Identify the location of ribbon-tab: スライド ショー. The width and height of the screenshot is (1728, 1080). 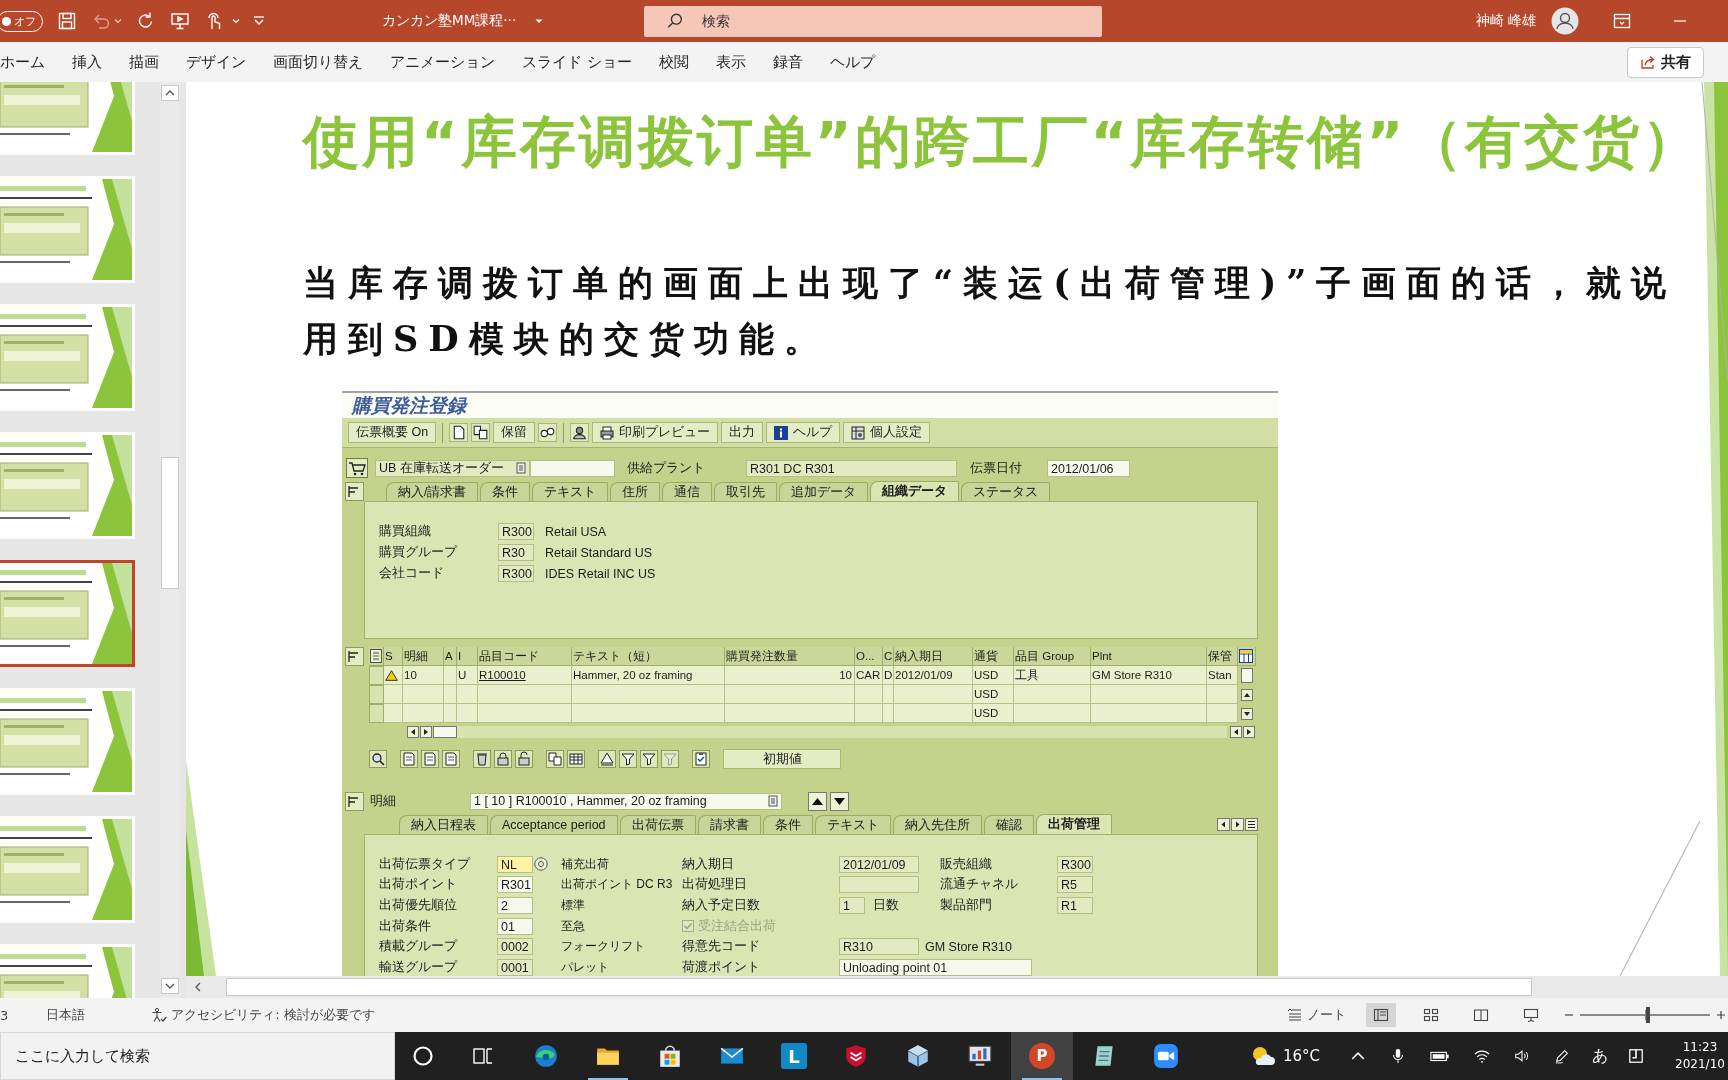
(577, 62).